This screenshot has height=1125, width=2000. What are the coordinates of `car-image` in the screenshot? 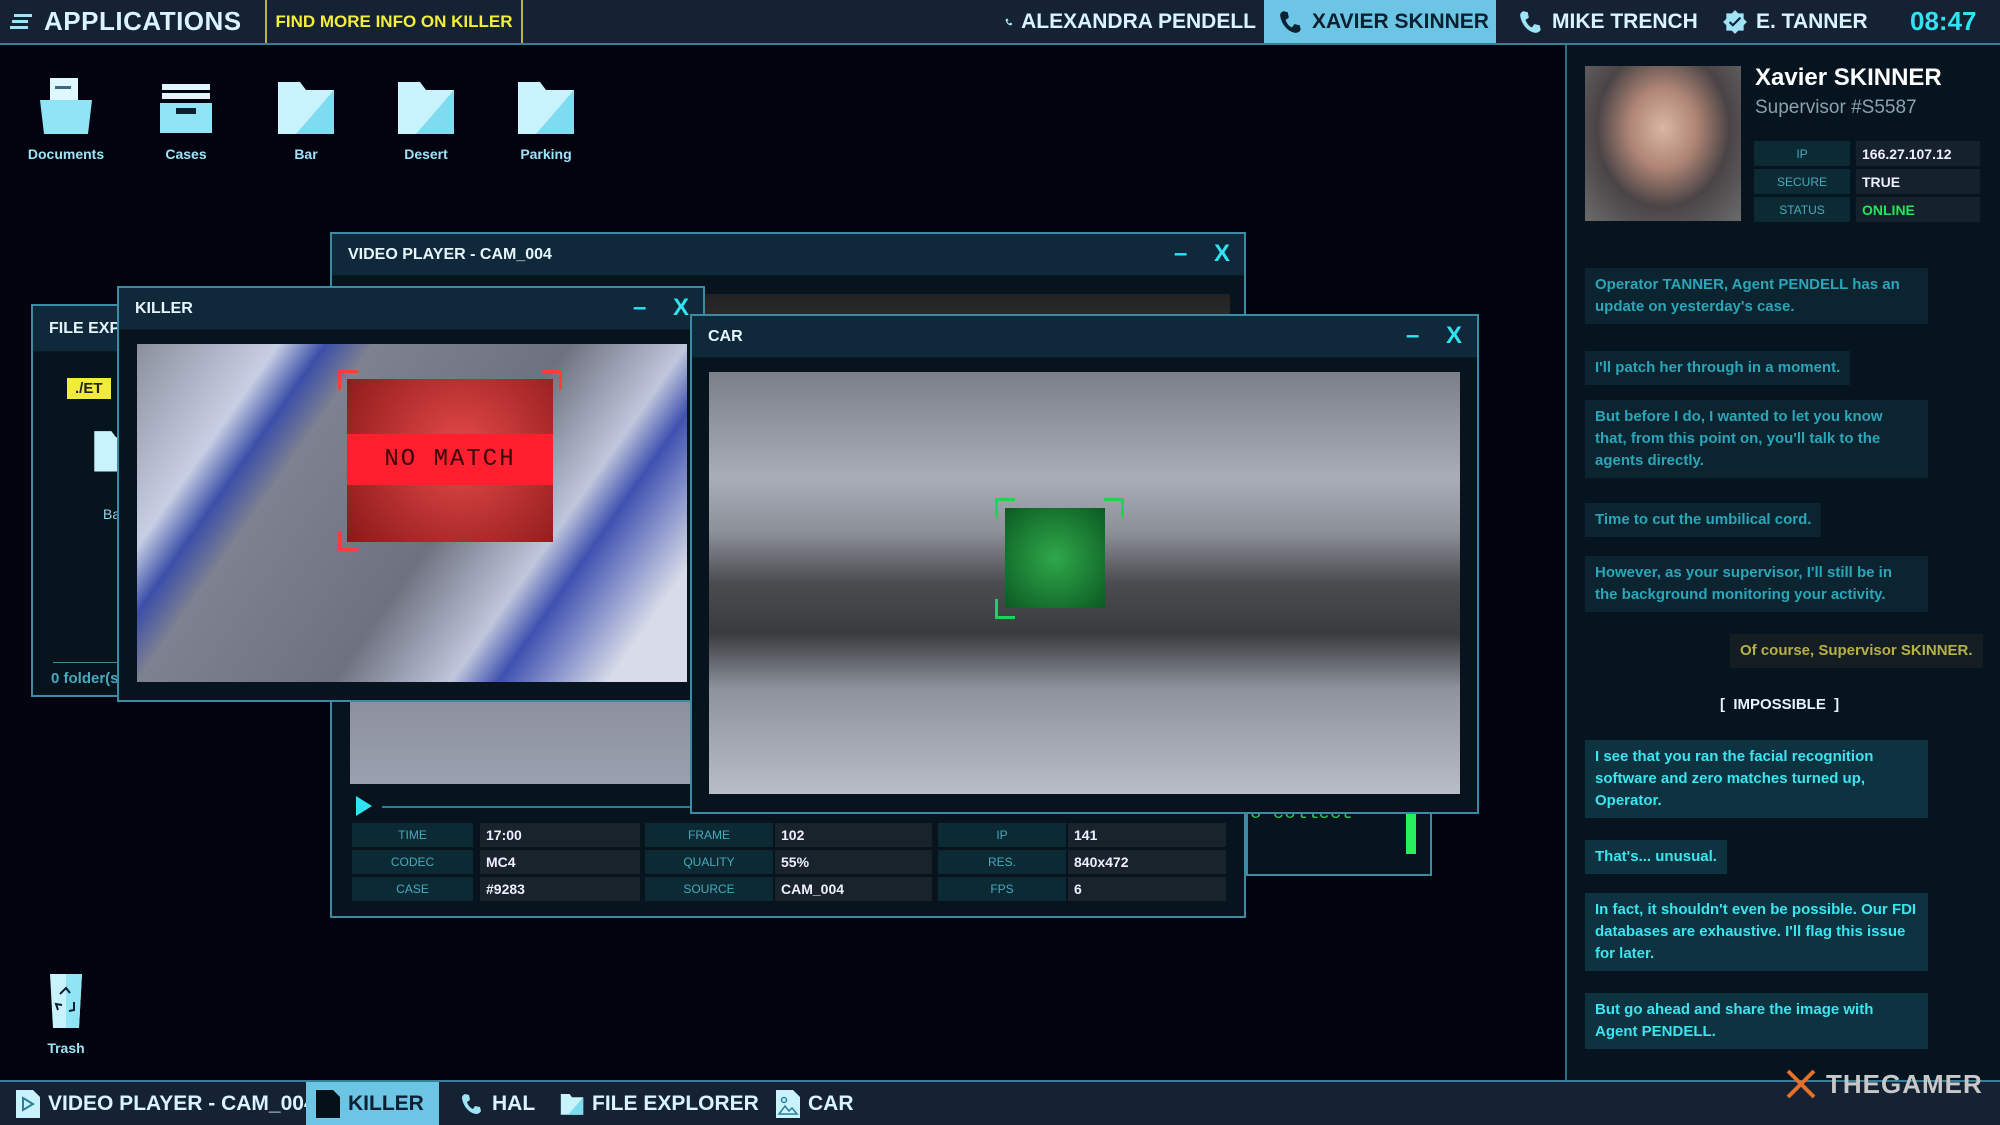 It's located at (1084, 583).